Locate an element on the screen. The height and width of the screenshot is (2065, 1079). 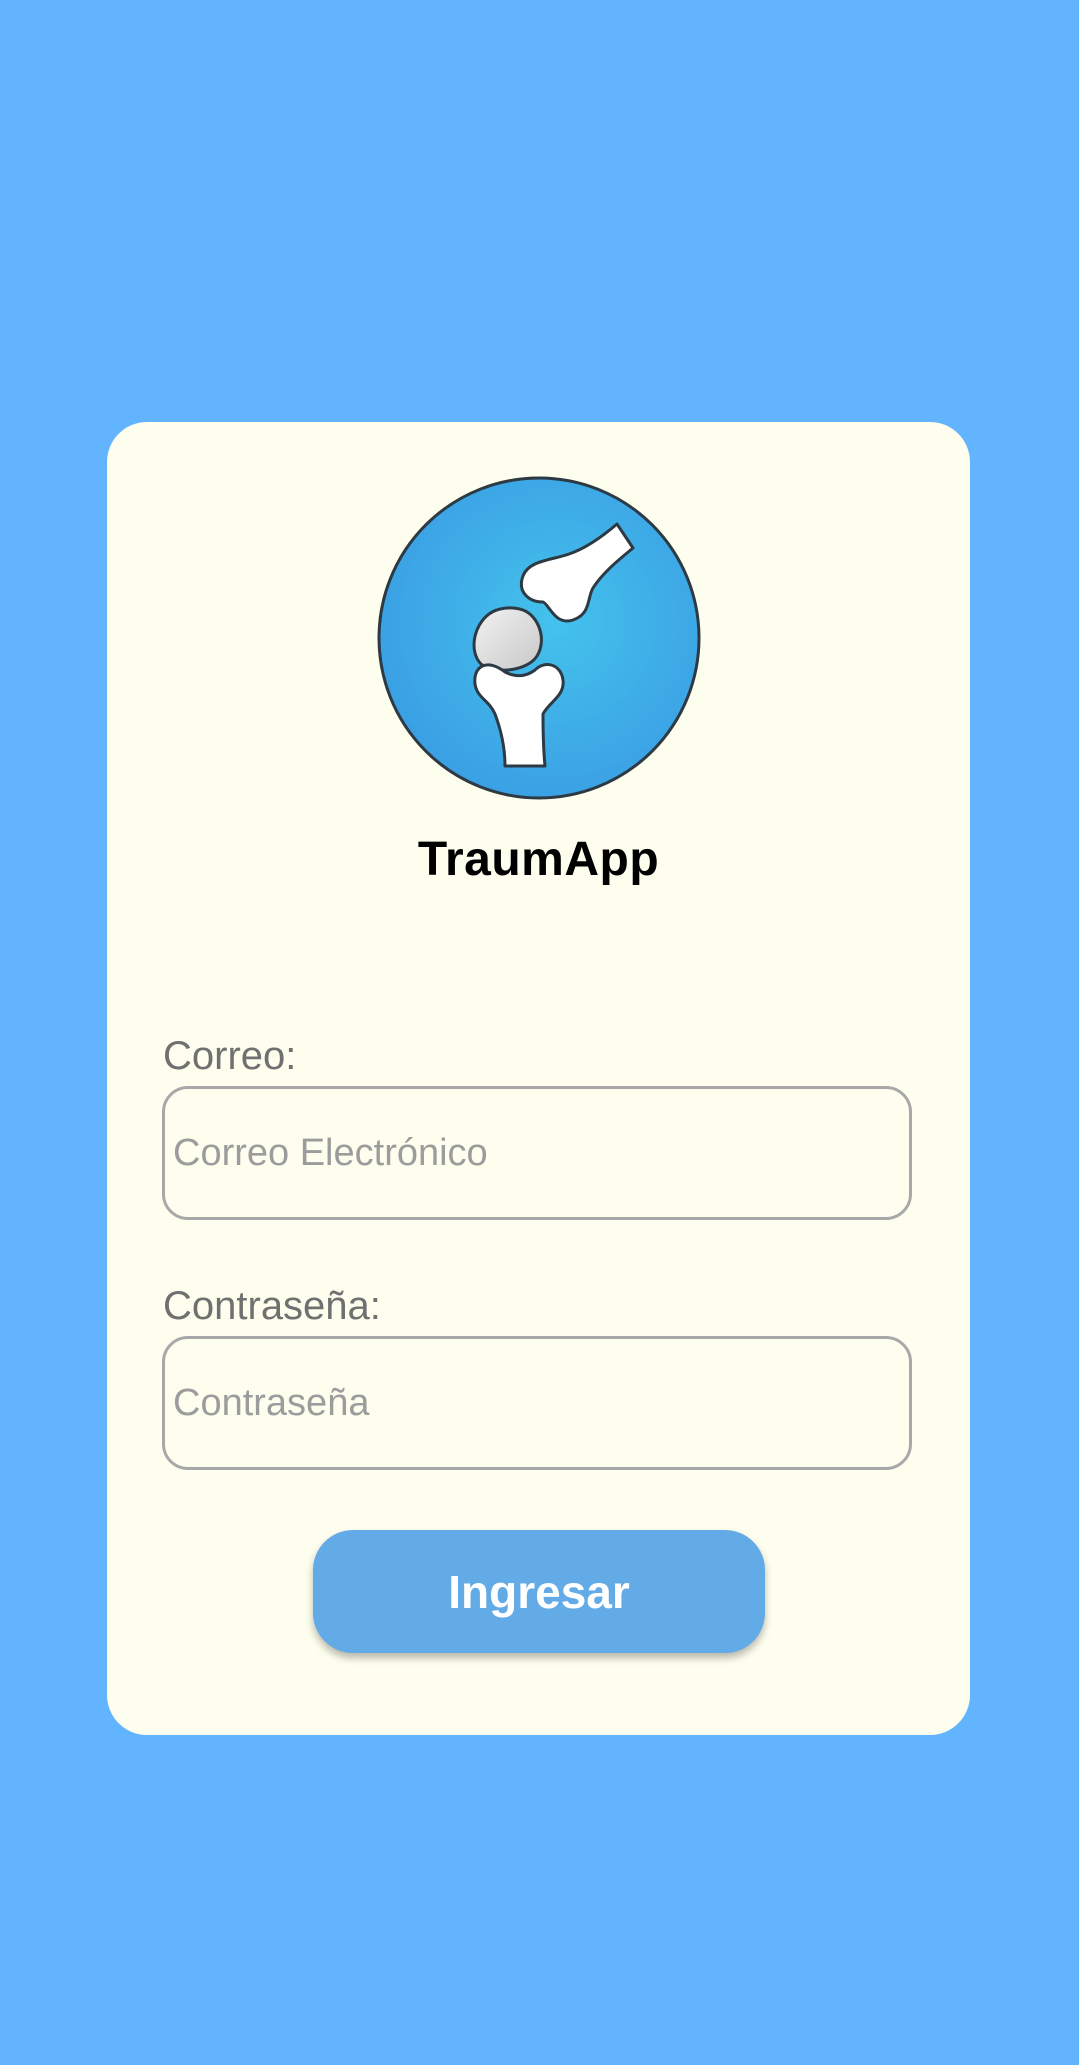
app-logo is located at coordinates (539, 638).